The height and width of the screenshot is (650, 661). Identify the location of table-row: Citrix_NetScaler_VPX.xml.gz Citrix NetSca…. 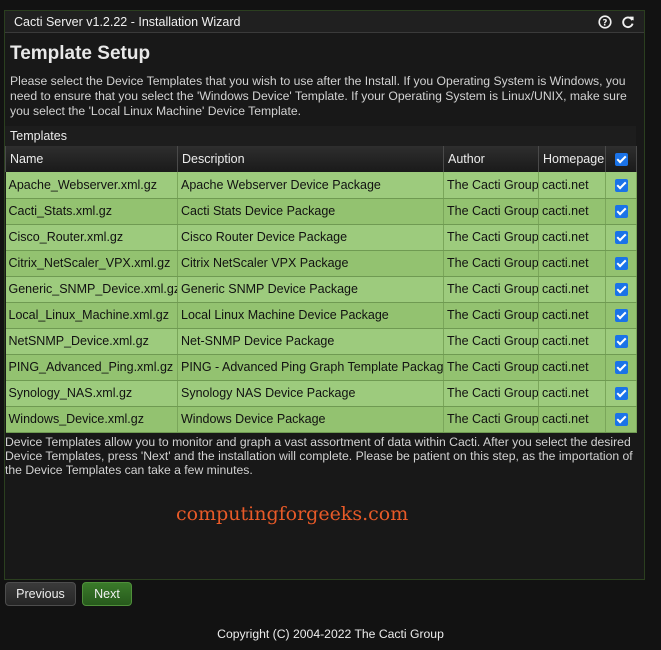
(321, 263).